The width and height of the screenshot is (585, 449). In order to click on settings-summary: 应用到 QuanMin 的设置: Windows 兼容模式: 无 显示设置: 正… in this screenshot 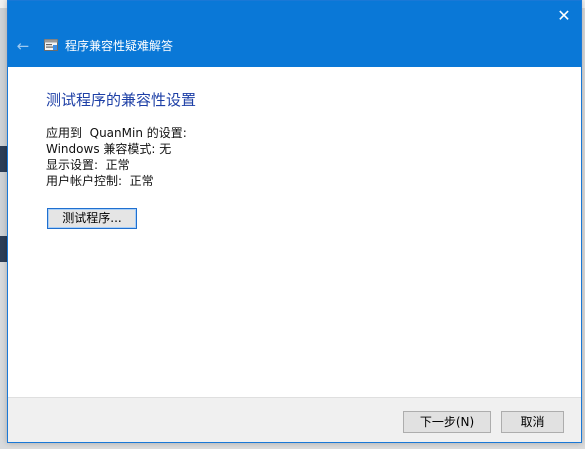, I will do `click(196, 155)`.